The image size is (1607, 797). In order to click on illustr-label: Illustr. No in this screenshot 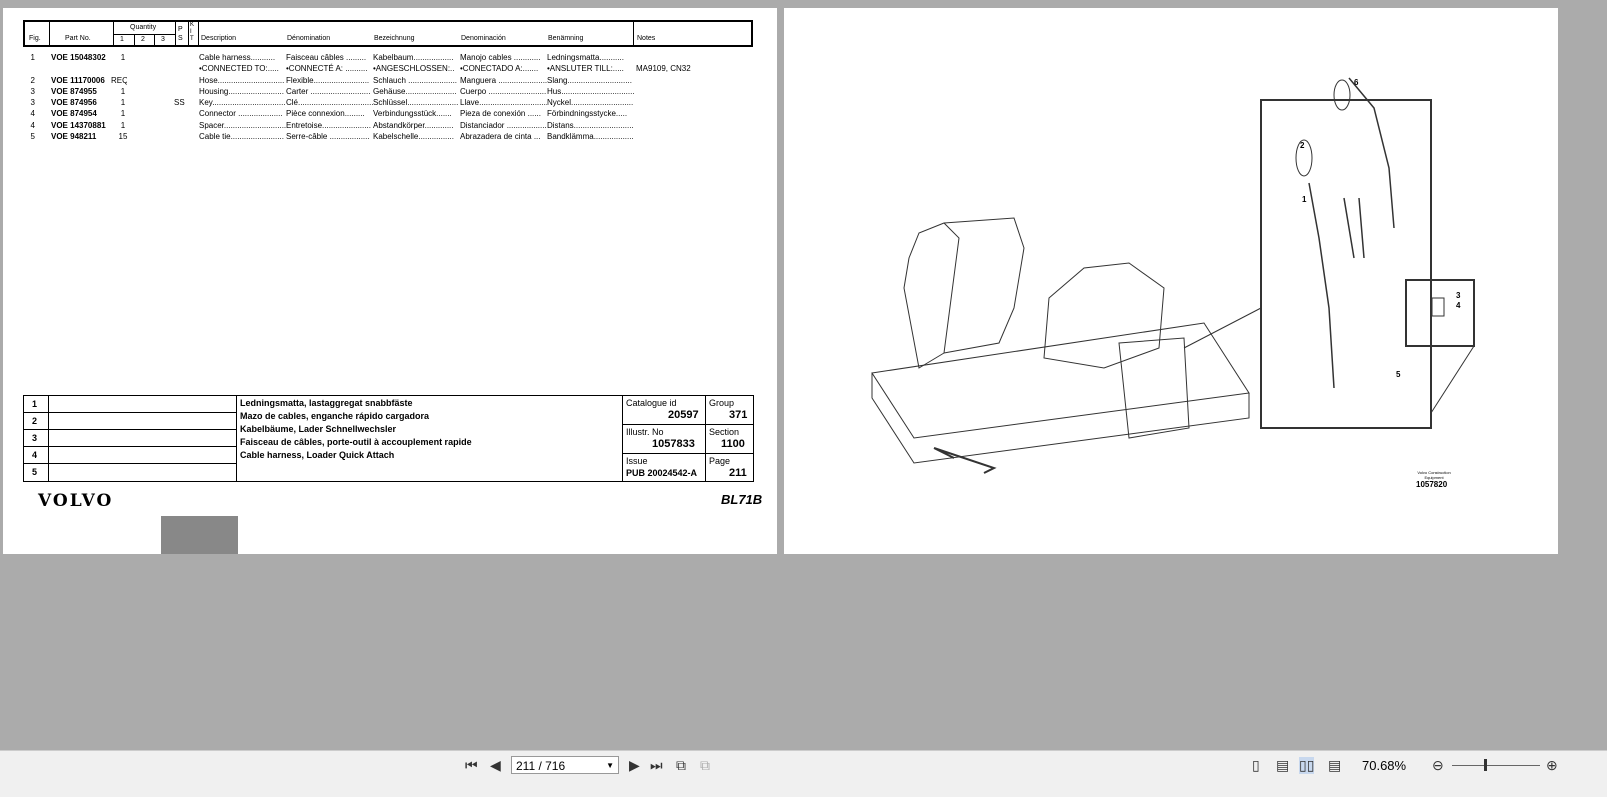, I will do `click(645, 432)`.